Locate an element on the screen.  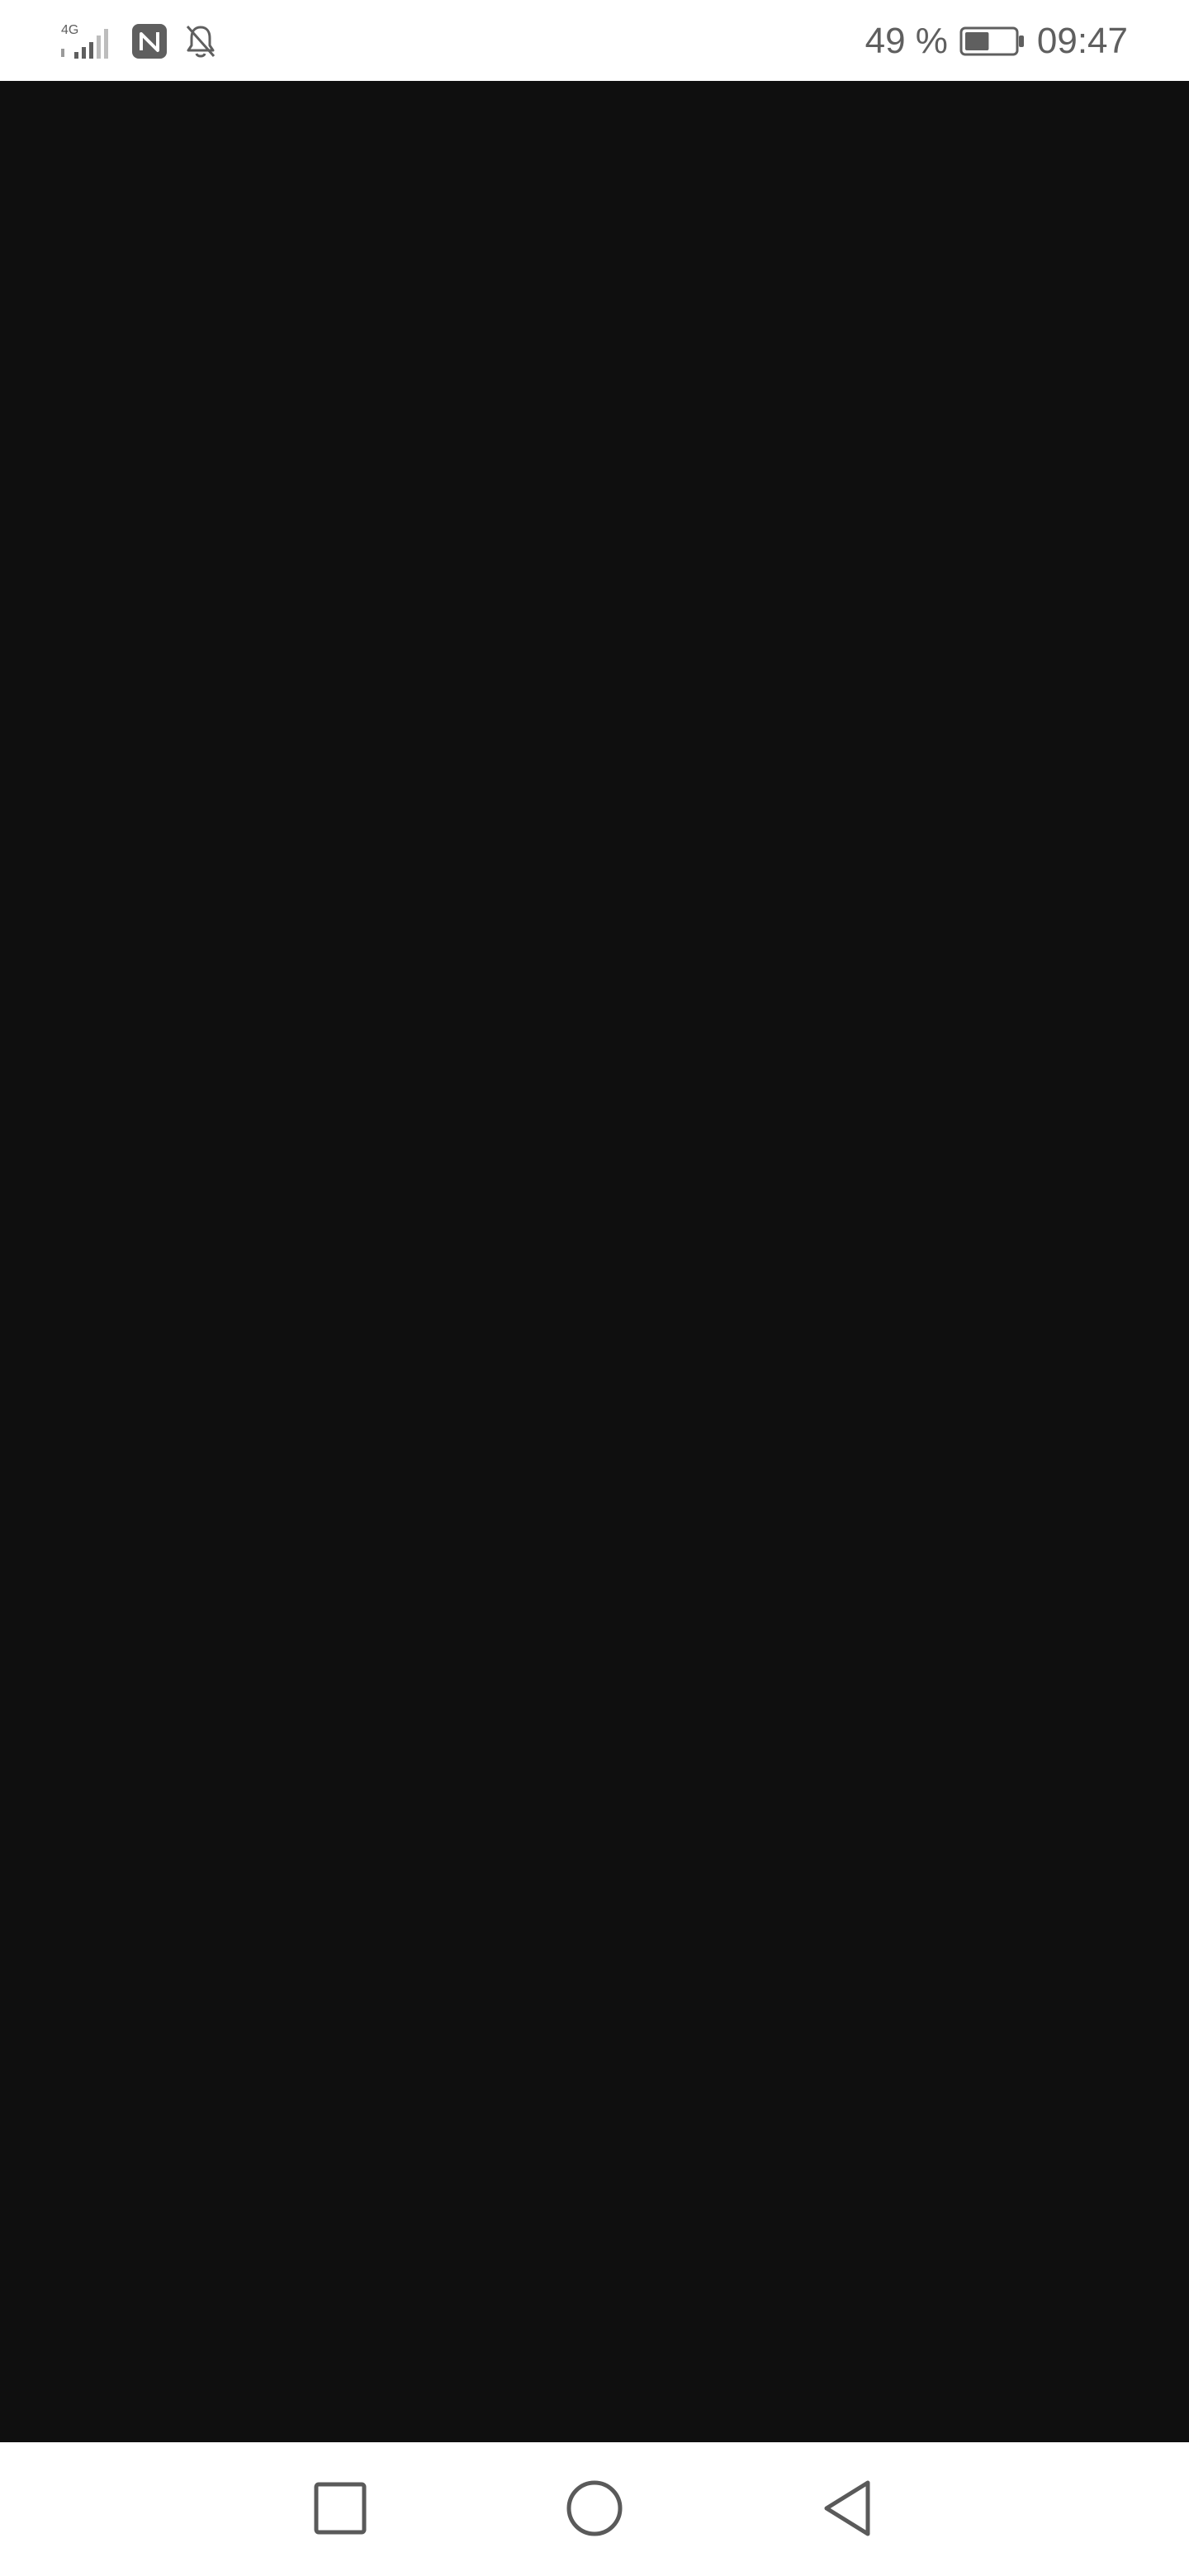
recent-apps-icon is located at coordinates (340, 2508).